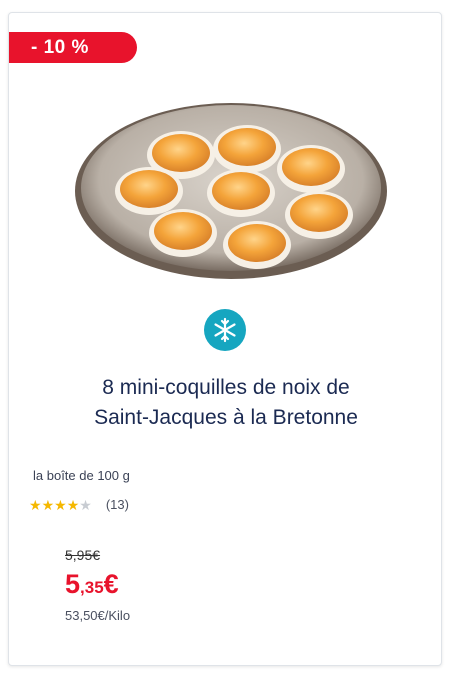 This screenshot has width=456, height=678. Describe the element at coordinates (83, 555) in the screenshot. I see `old-price: 5,95€` at that location.